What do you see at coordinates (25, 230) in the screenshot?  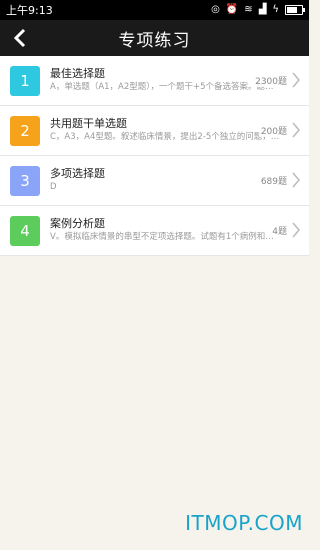 I see `item-number-badge: 4` at bounding box center [25, 230].